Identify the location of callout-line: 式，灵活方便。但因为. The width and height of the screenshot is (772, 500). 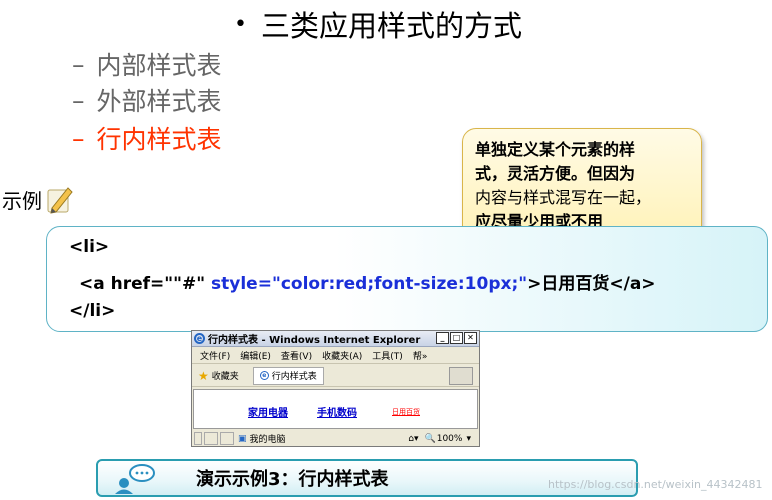
(583, 174).